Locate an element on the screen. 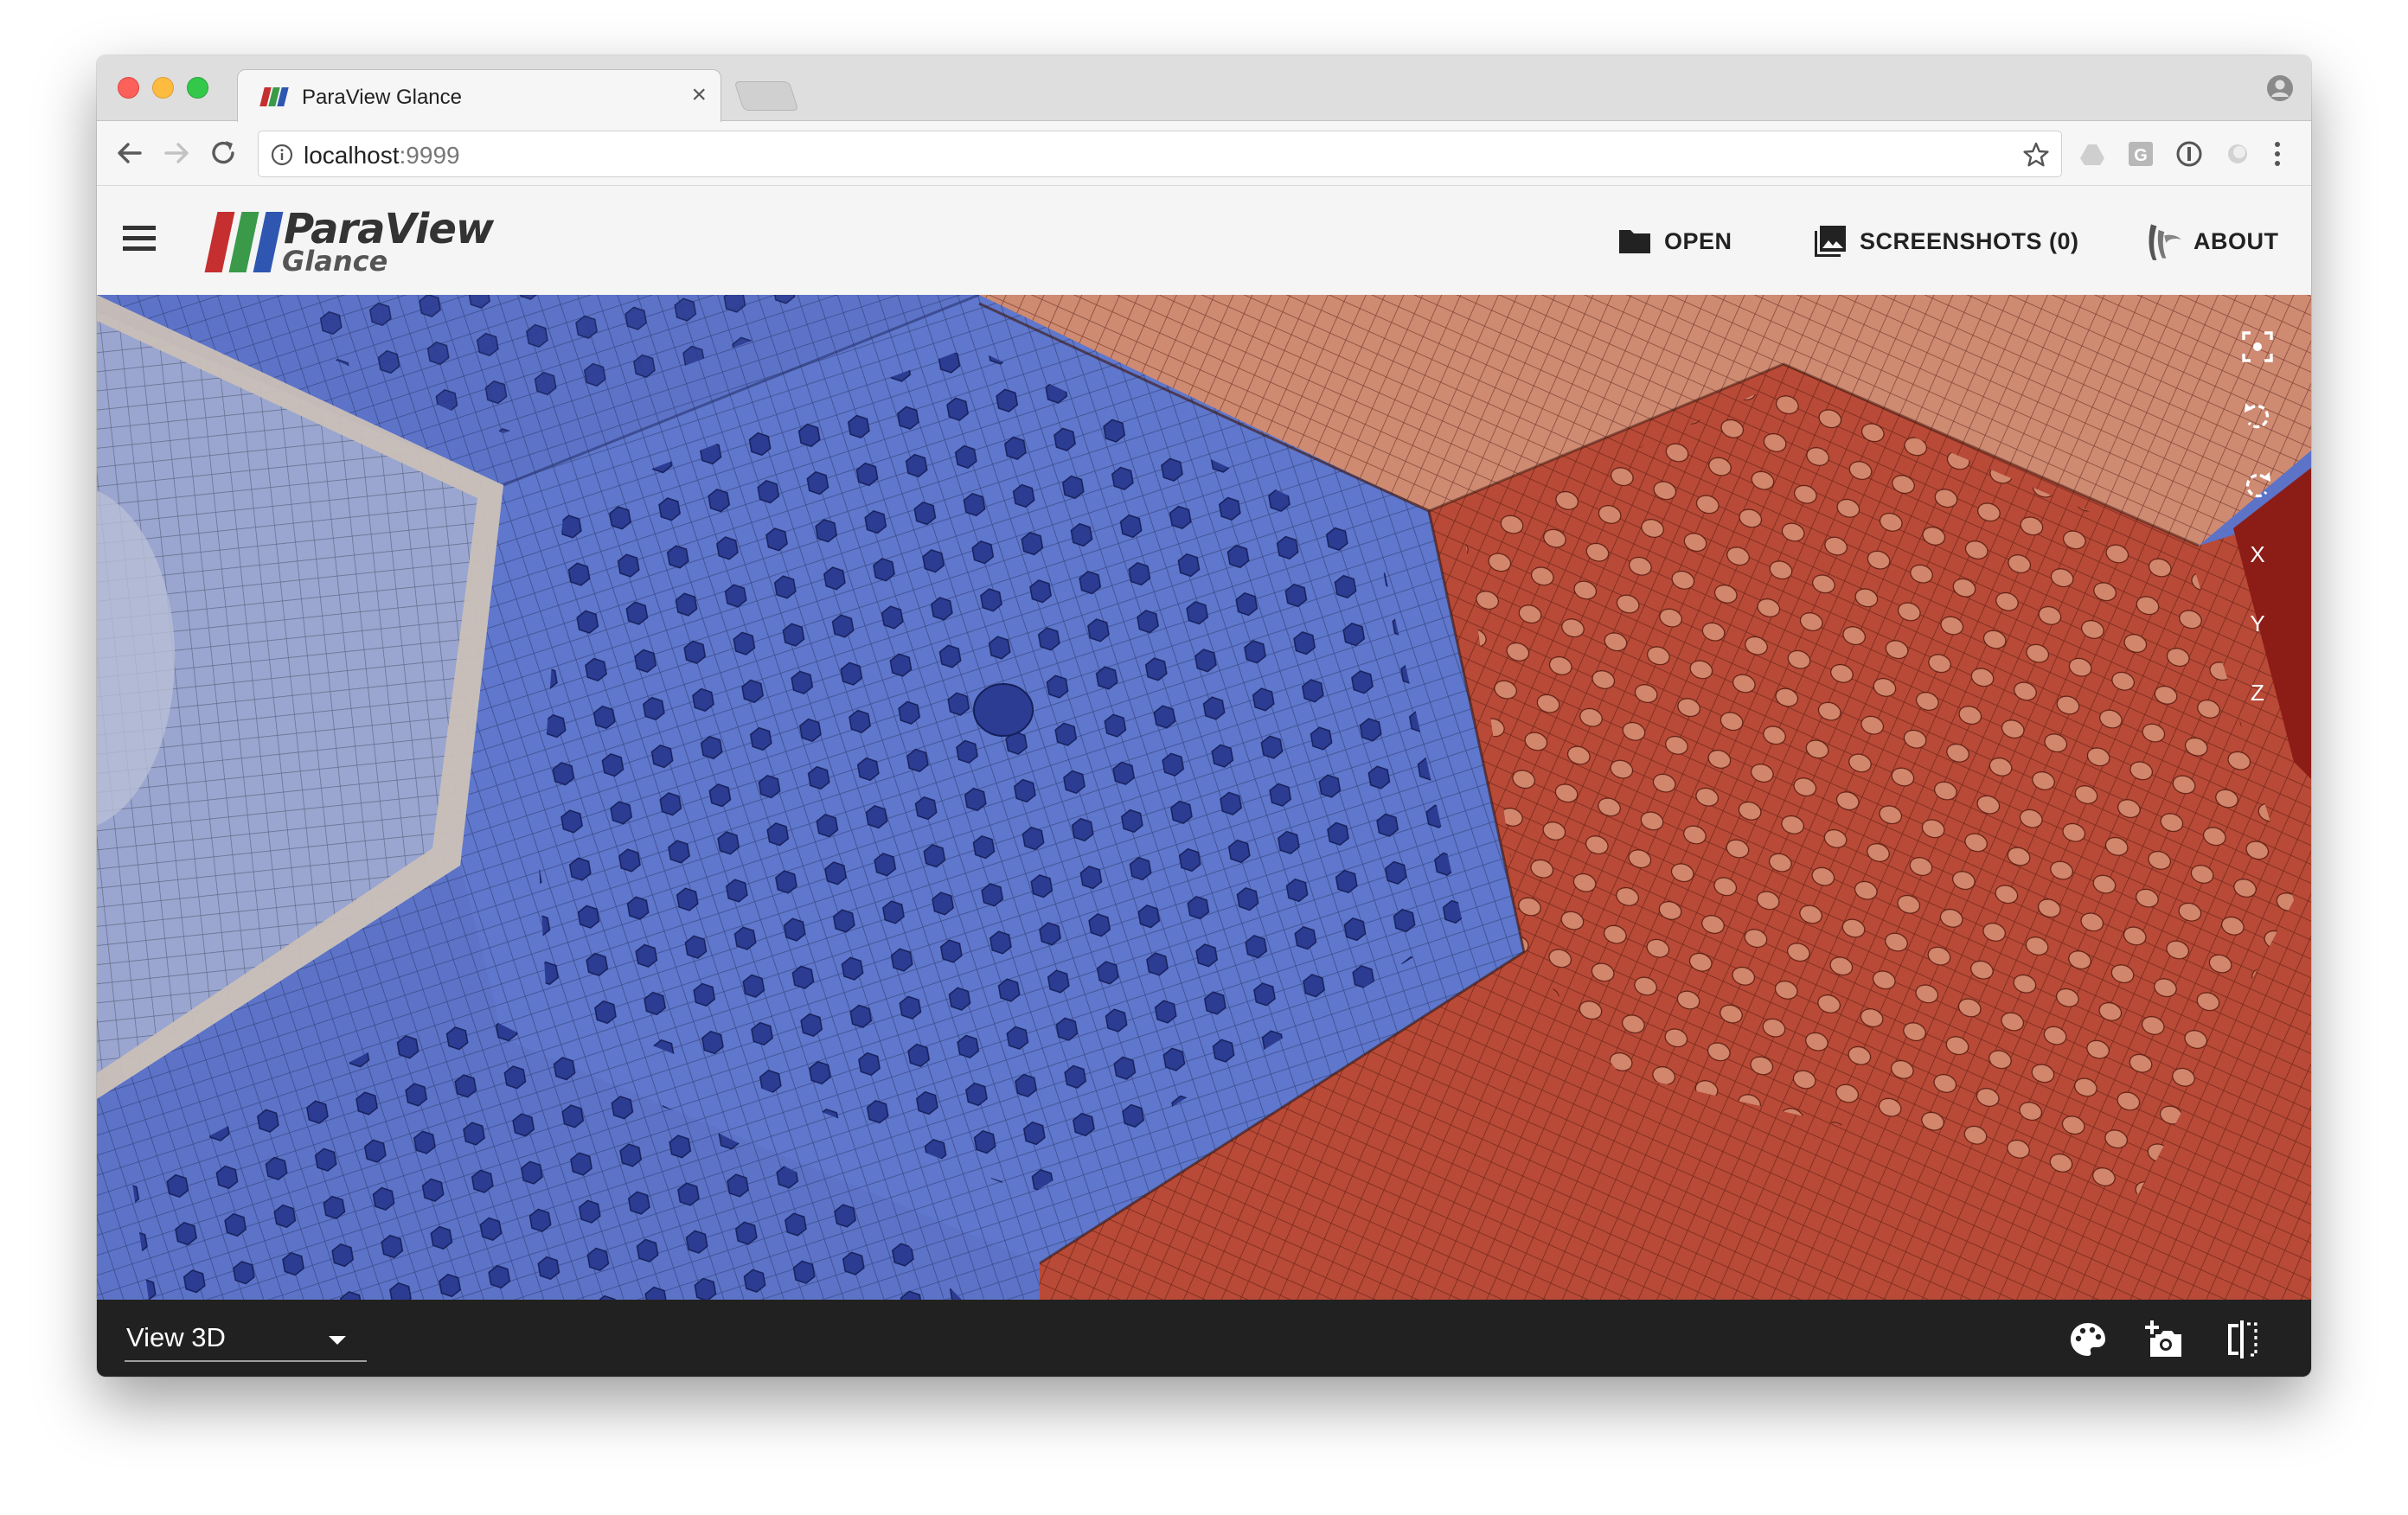 This screenshot has height=1515, width=2408. folder-icon is located at coordinates (1634, 241).